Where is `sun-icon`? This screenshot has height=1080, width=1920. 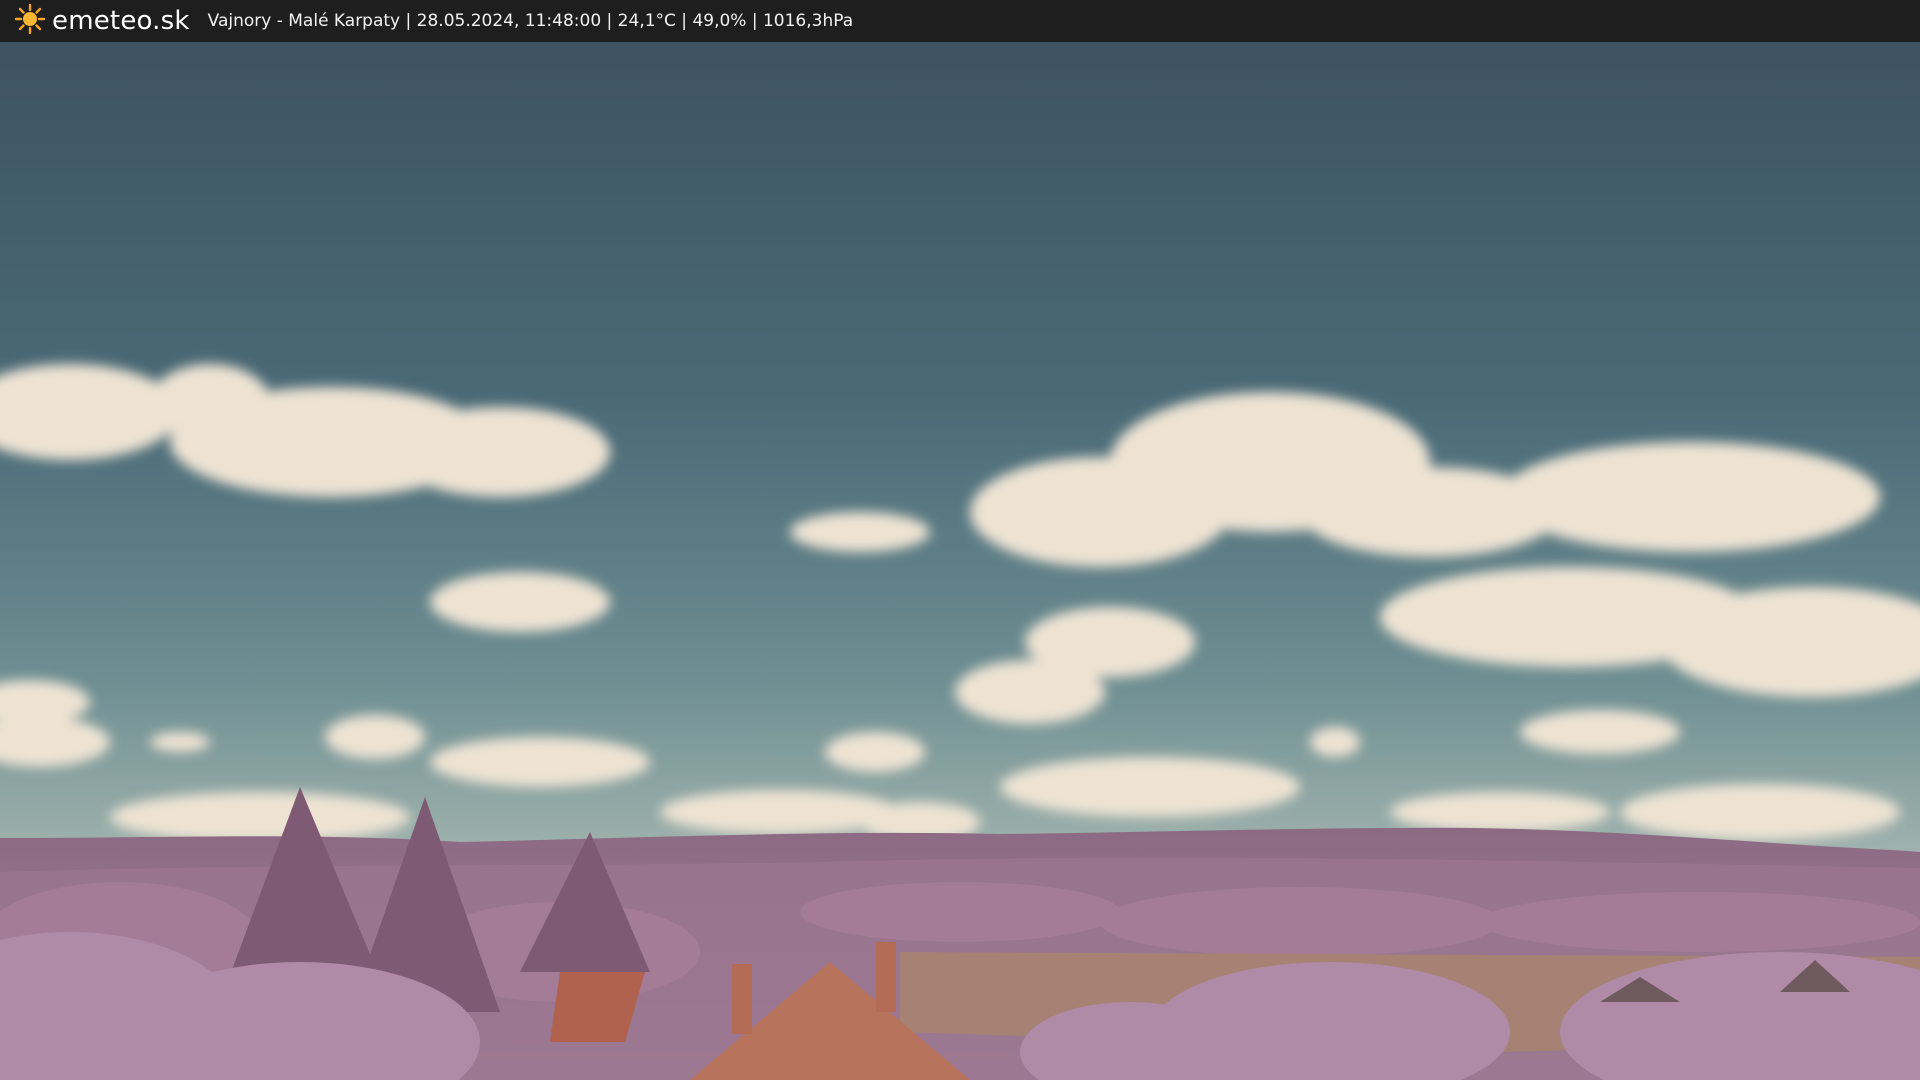
sun-icon is located at coordinates (30, 21).